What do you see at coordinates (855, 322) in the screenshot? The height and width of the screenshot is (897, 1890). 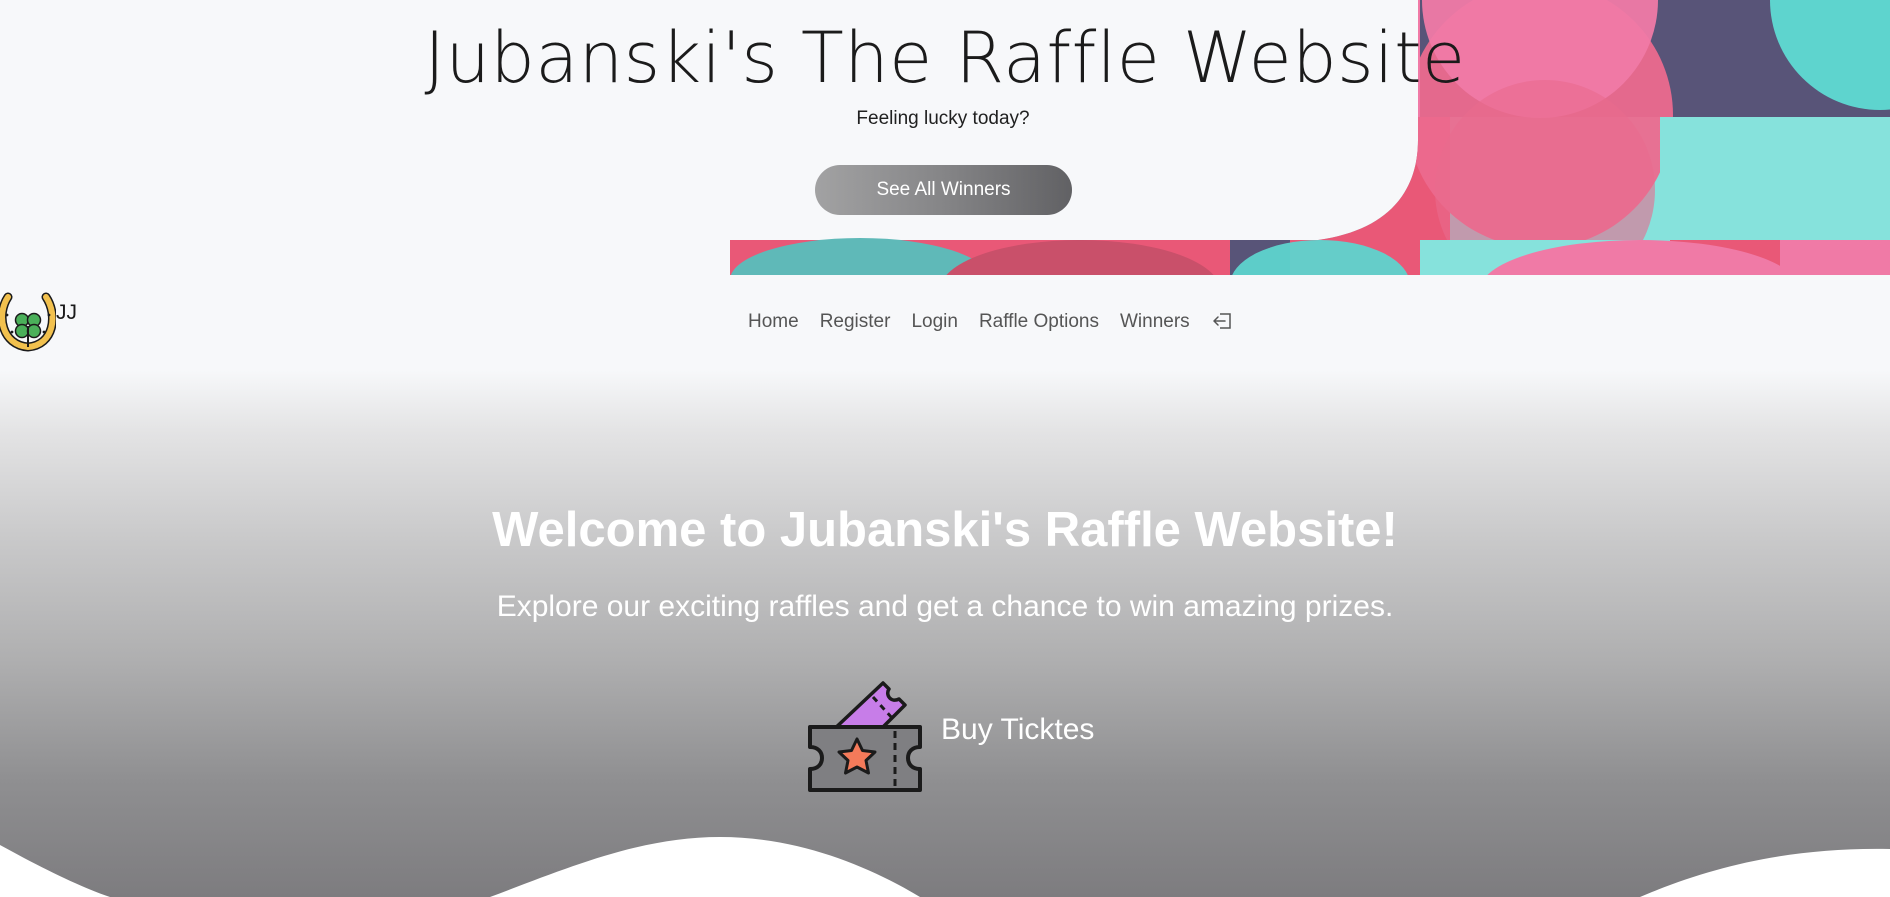 I see `nav-register-link: Register` at bounding box center [855, 322].